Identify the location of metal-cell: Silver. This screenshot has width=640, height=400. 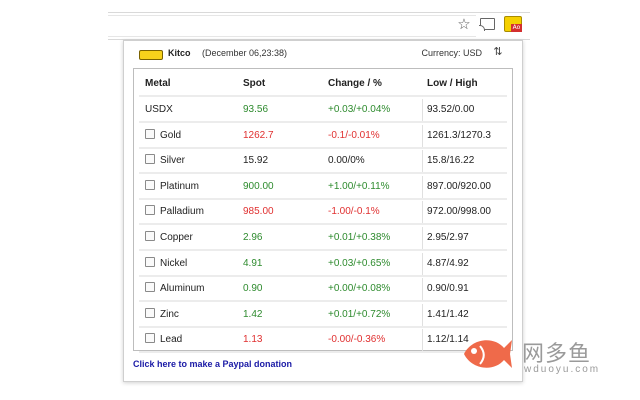
(165, 161).